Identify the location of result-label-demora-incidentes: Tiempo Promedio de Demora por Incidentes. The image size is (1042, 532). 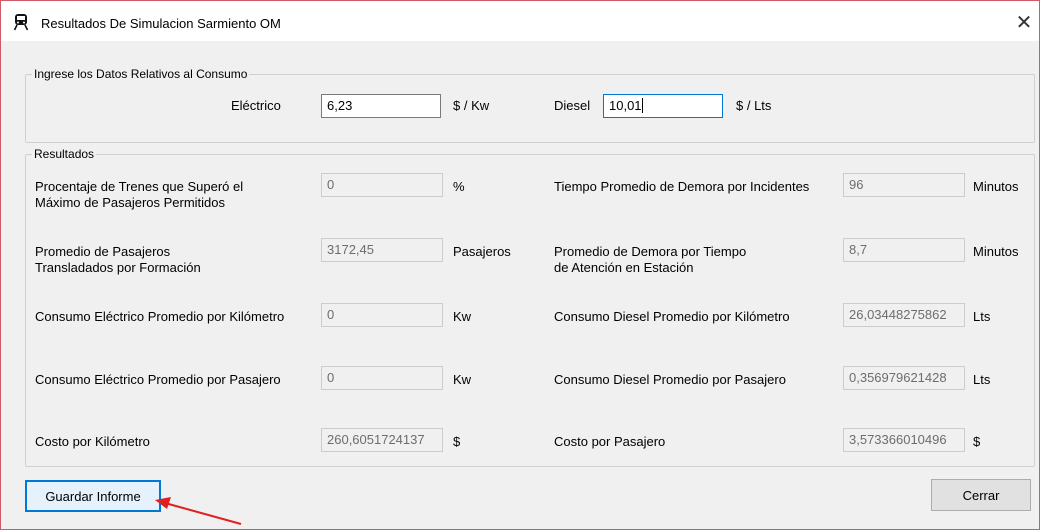
(682, 186).